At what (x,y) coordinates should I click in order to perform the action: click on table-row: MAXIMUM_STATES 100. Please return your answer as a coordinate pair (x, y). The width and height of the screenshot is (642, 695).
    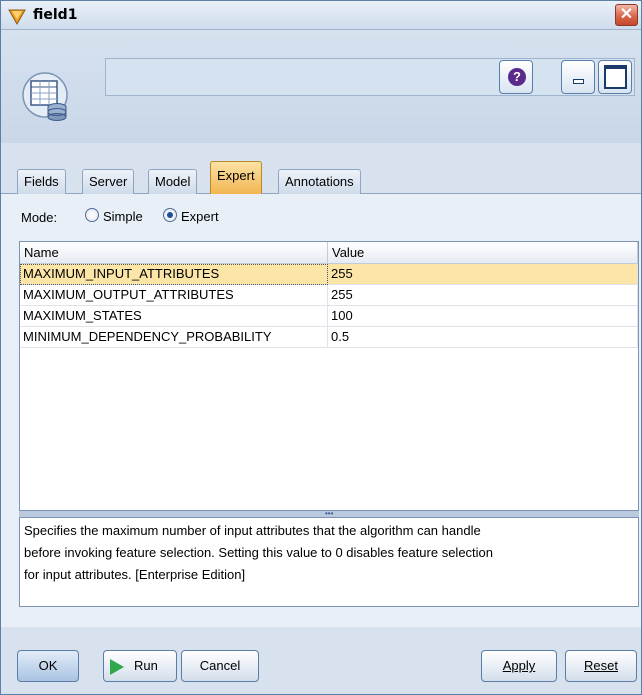
    Looking at the image, I should click on (329, 316).